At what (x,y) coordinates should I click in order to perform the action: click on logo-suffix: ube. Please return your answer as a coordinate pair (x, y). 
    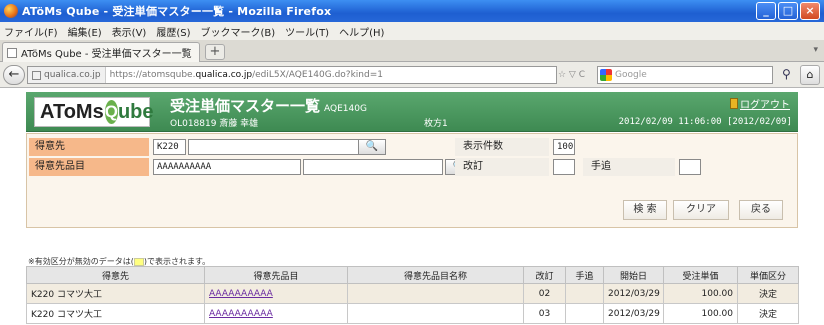
    Looking at the image, I should click on (135, 111).